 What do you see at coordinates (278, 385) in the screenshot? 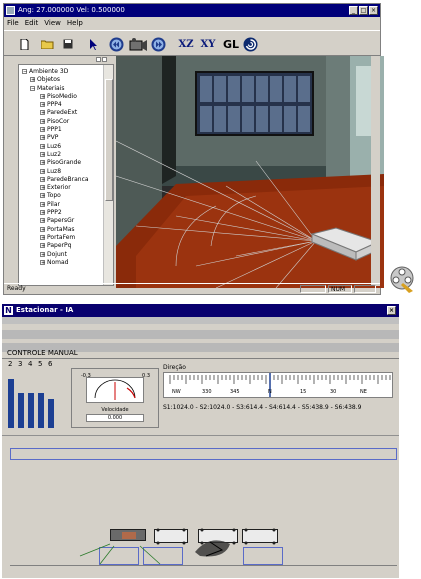
I see `direction-compass: NW 330 345 N 15 30 NE` at bounding box center [278, 385].